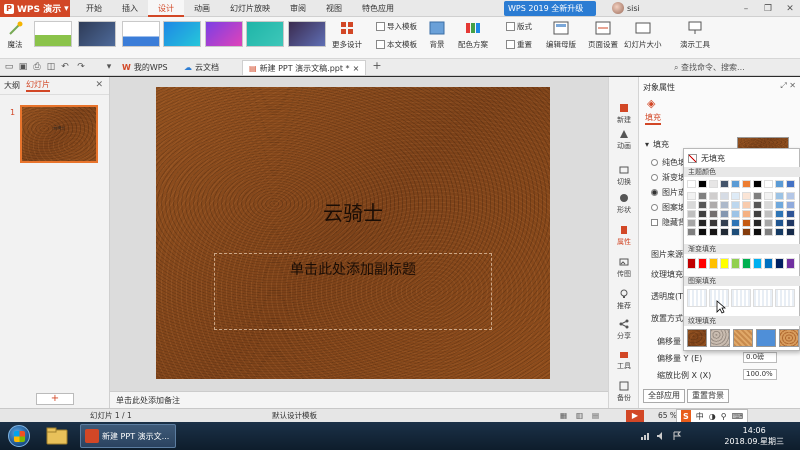 The width and height of the screenshot is (800, 450). Describe the element at coordinates (624, 300) in the screenshot. I see `side-recommend-button: 推荐` at that location.